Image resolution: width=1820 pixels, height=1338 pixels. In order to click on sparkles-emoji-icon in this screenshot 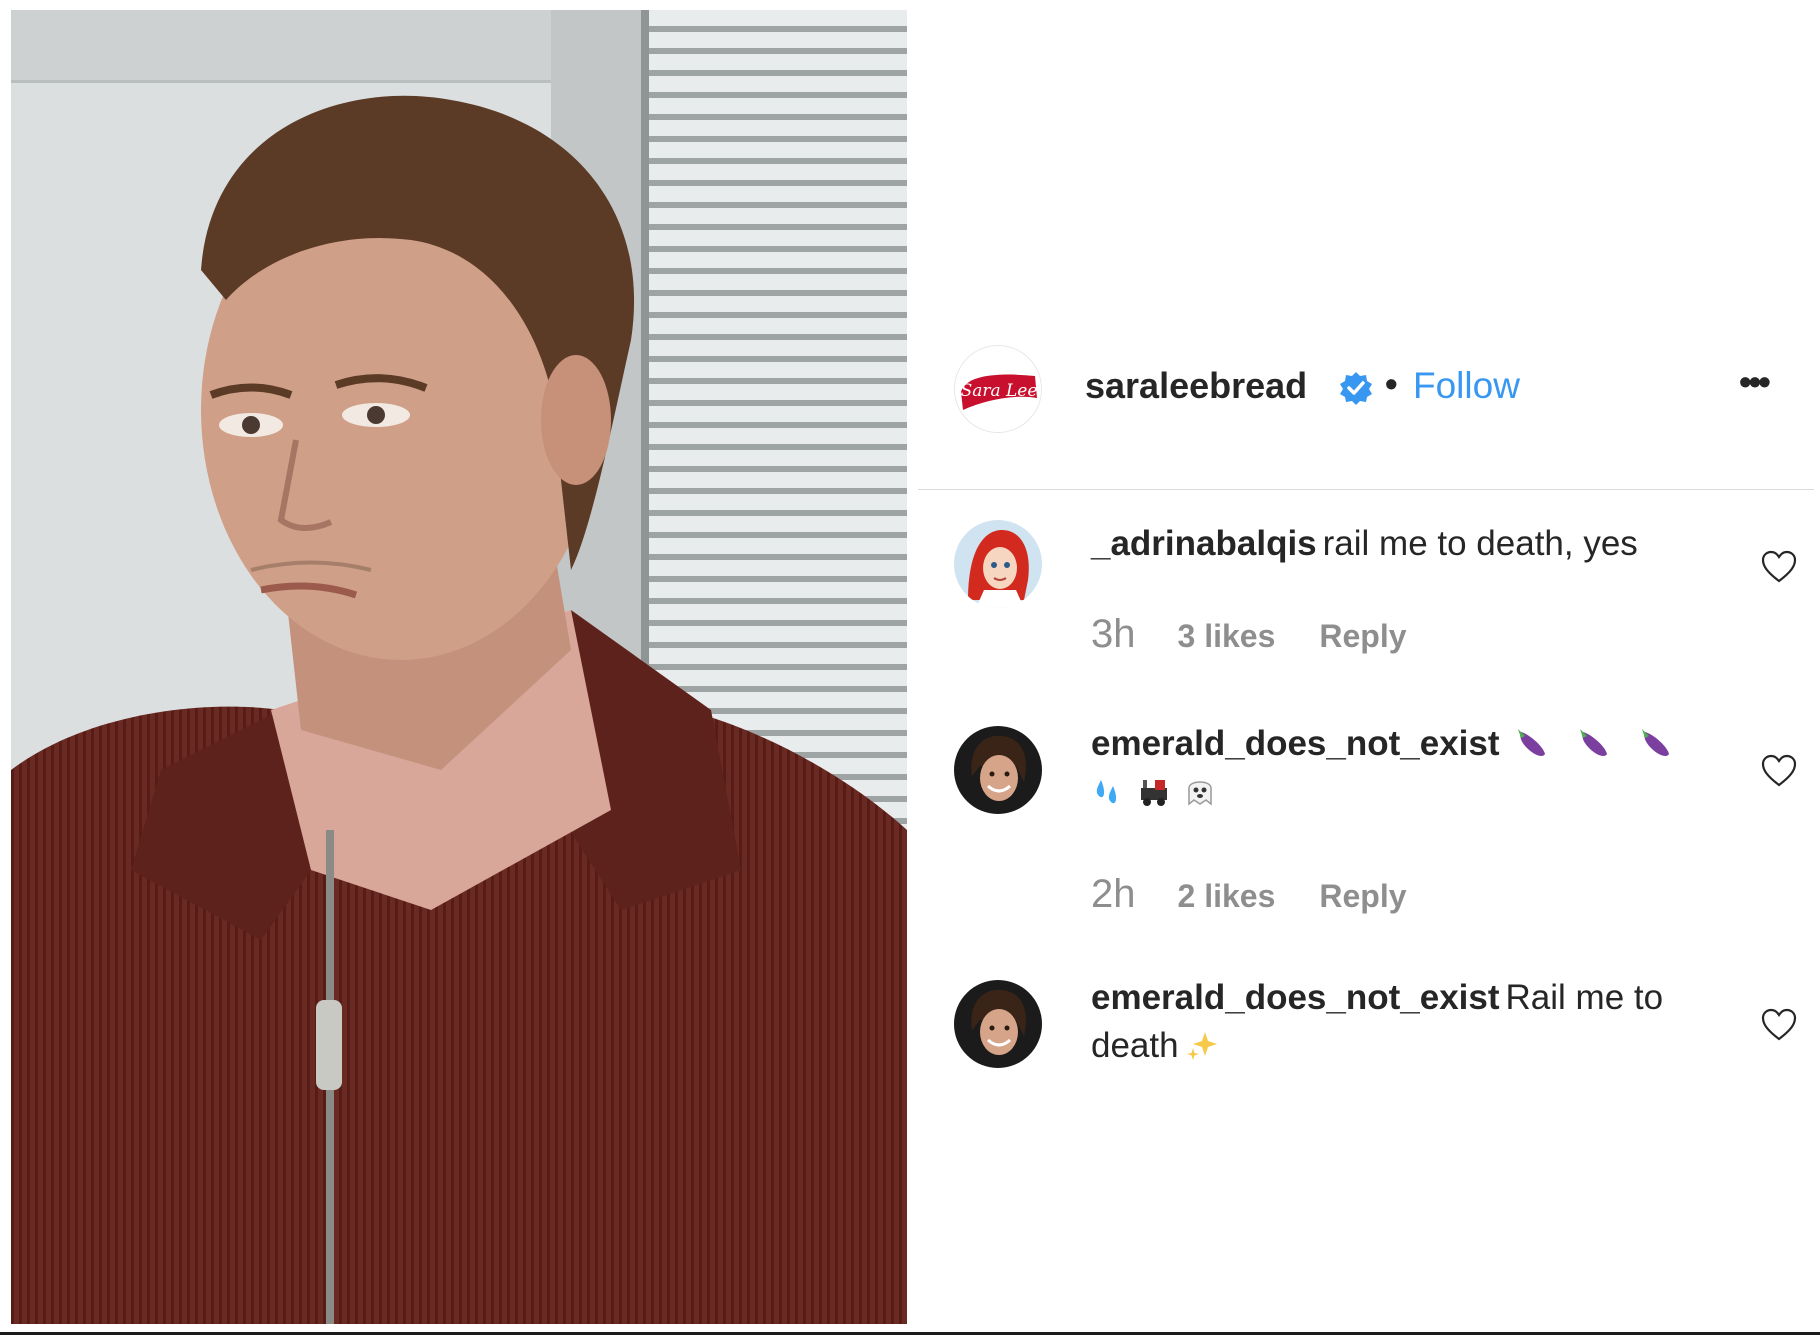, I will do `click(1201, 1046)`.